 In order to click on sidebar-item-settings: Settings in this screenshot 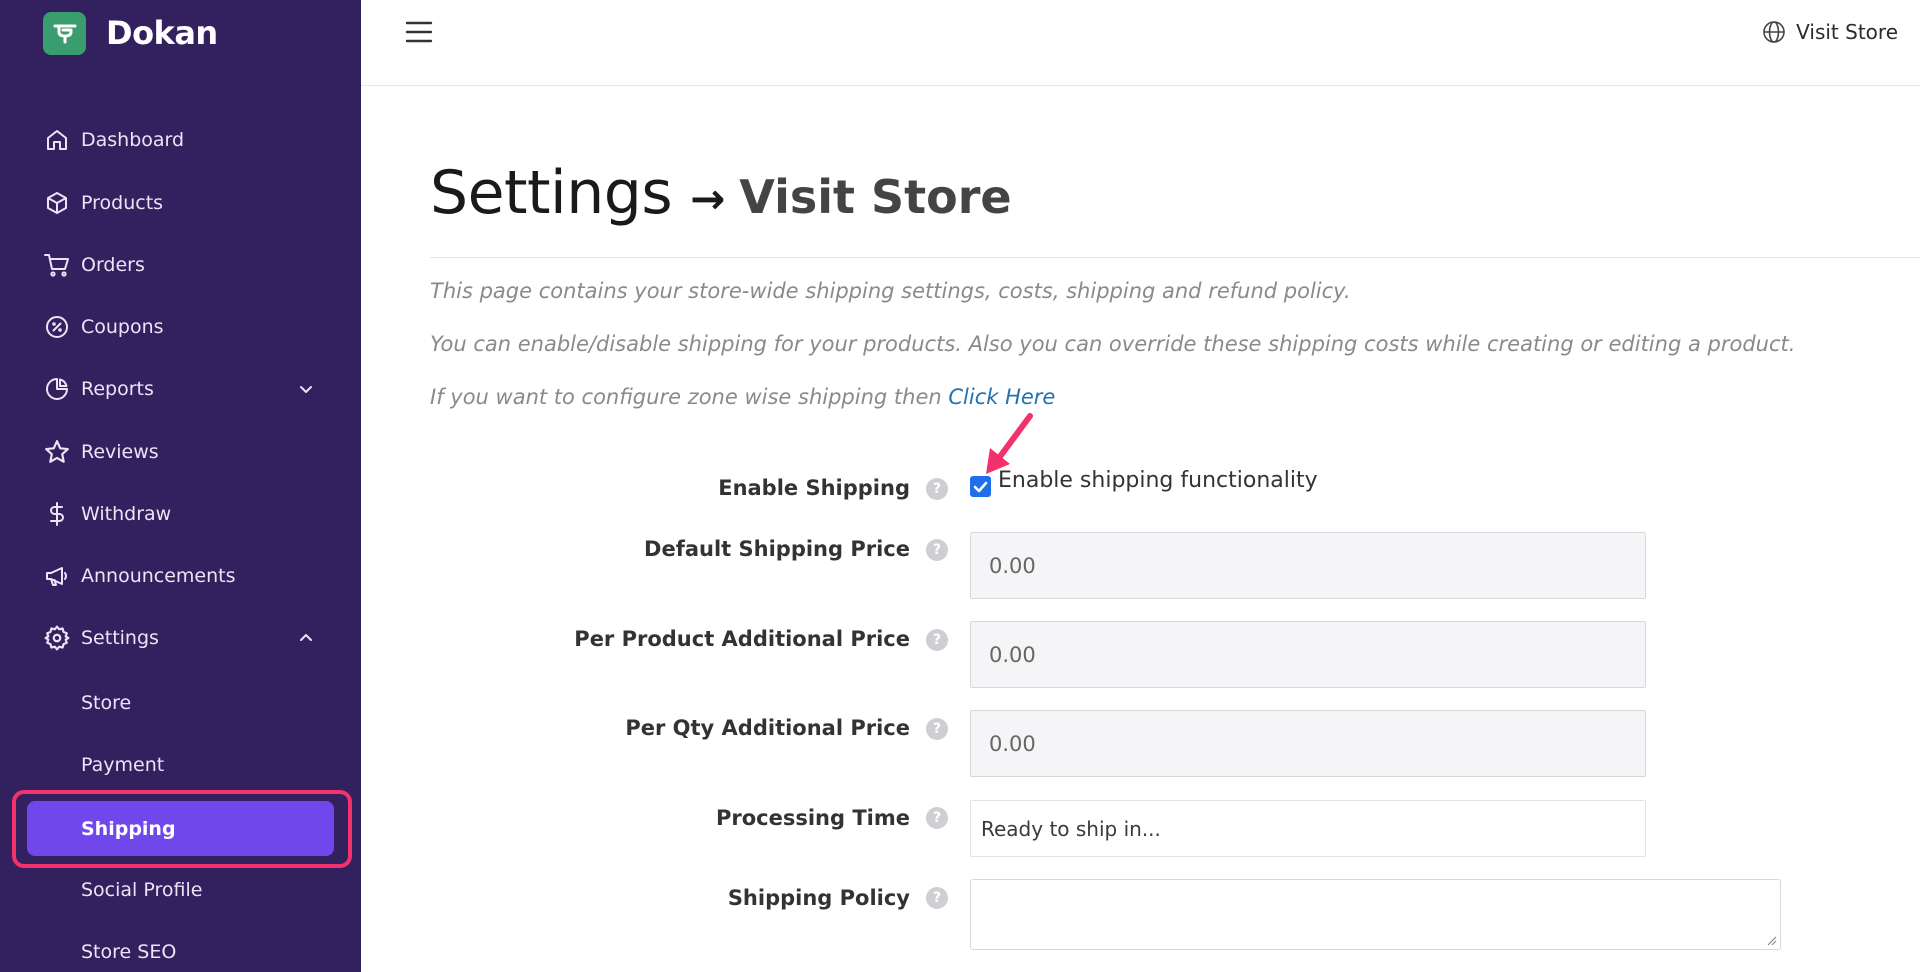, I will do `click(180, 638)`.